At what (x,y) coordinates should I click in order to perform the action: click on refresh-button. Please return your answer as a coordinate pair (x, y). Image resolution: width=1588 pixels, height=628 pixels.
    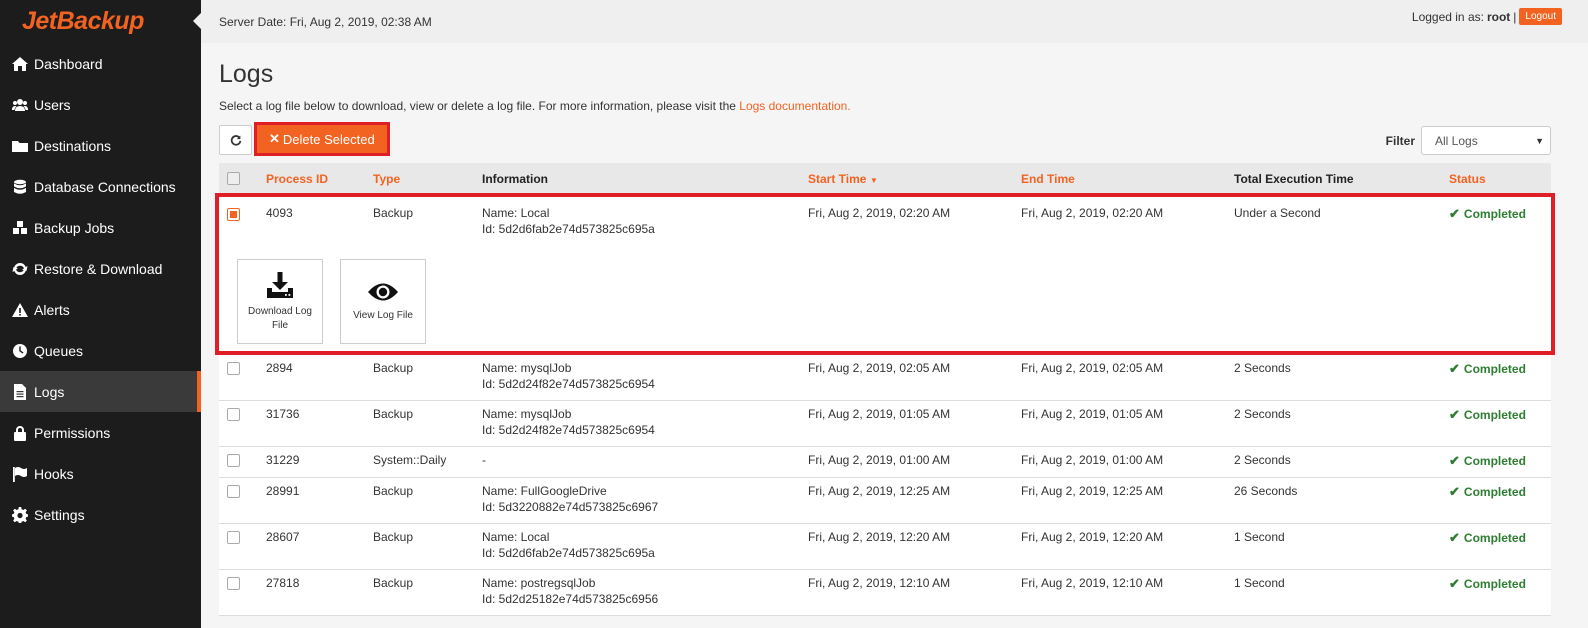
    Looking at the image, I should click on (235, 140).